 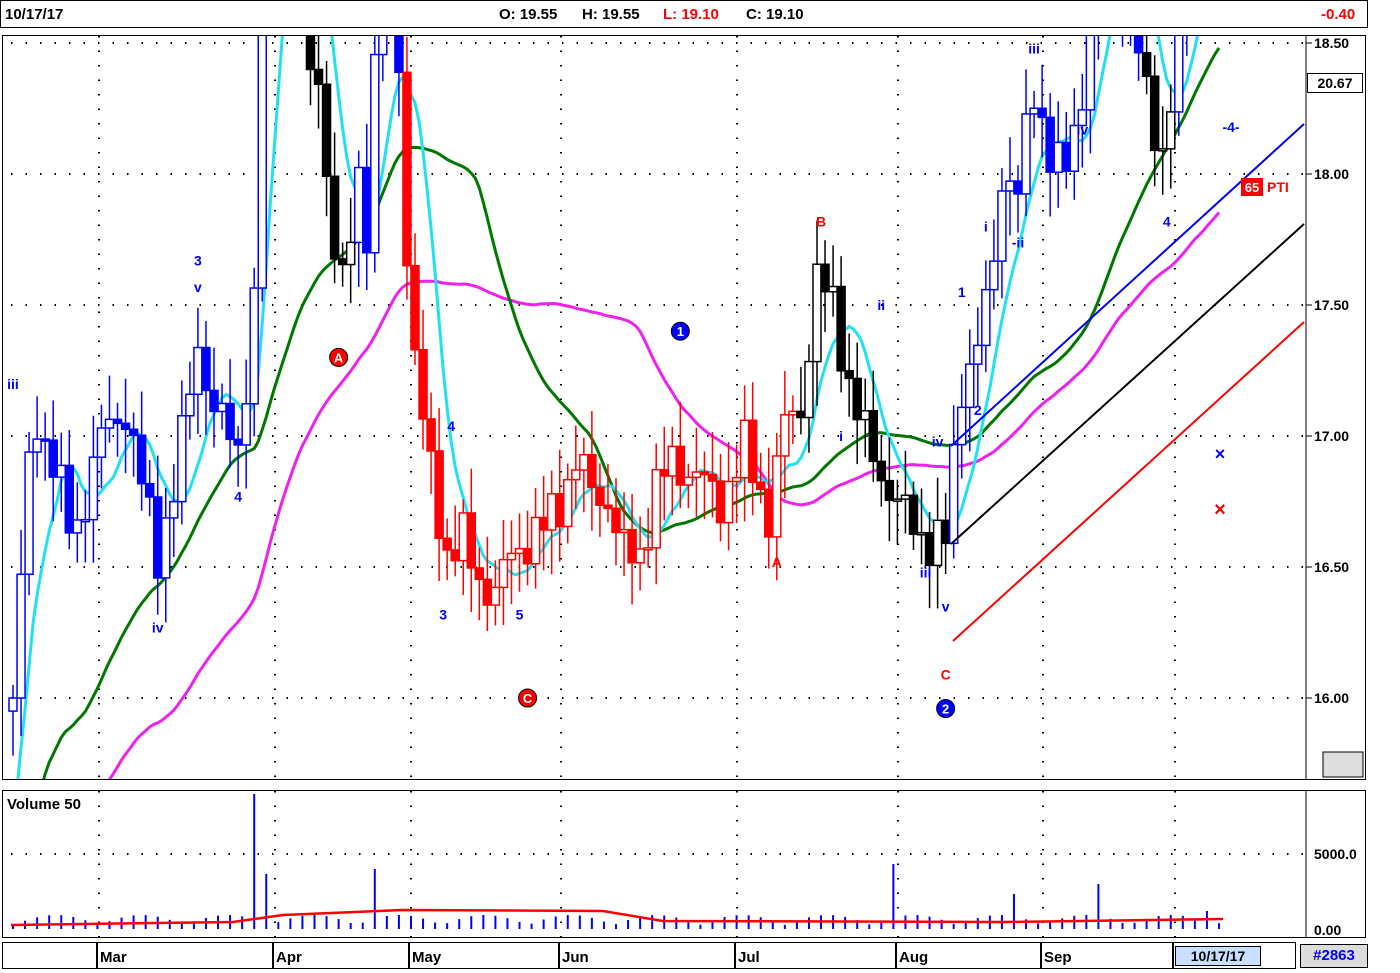 I want to click on x-marker-blue: ×, so click(x=1220, y=454).